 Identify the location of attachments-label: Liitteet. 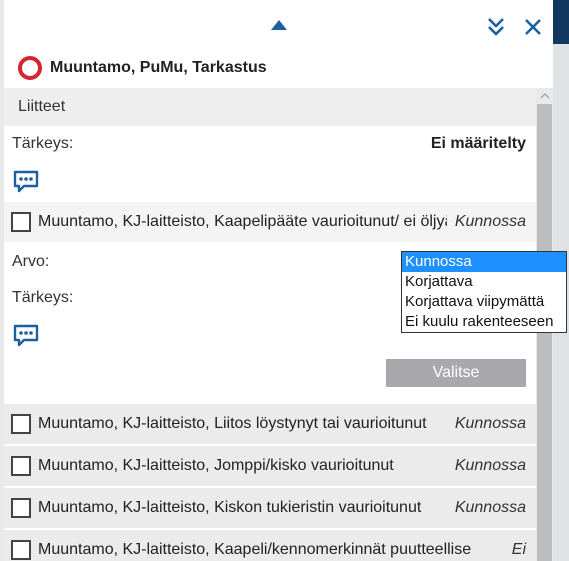
(42, 106).